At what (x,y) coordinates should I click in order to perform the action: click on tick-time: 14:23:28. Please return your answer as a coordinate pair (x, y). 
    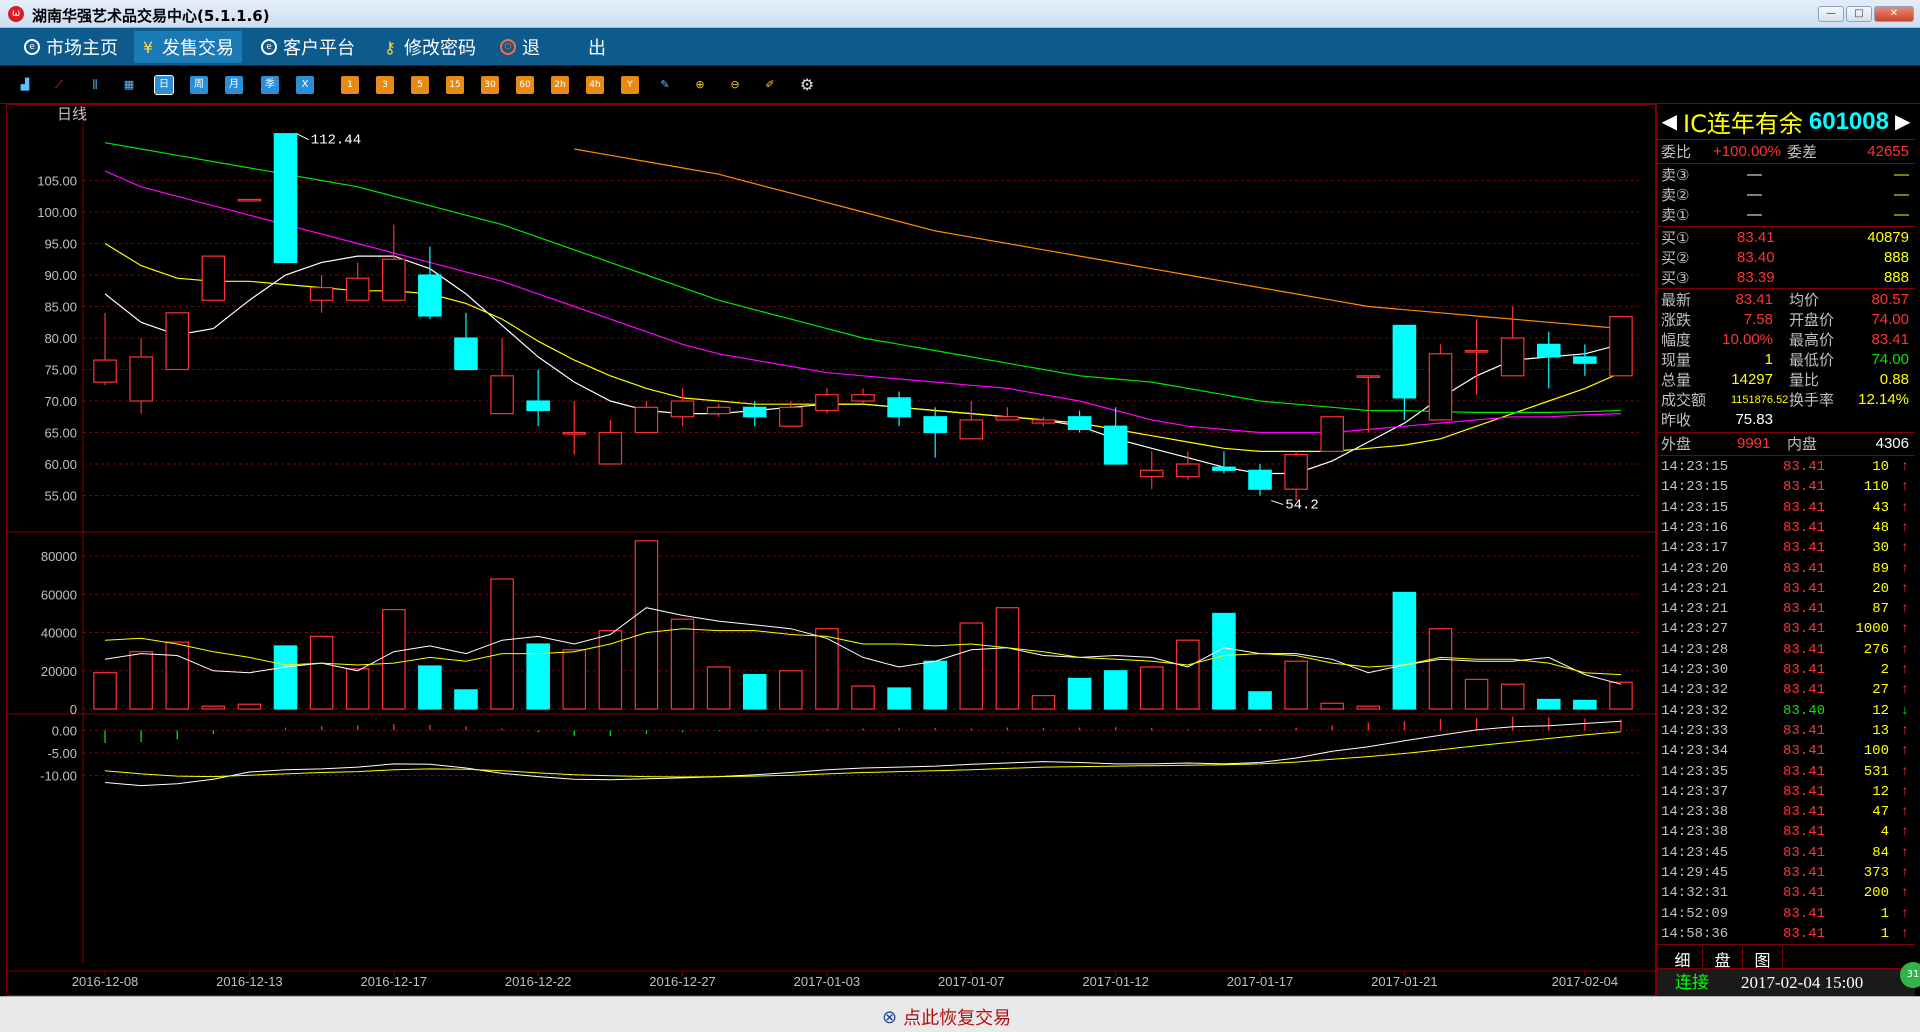
    Looking at the image, I should click on (1695, 649).